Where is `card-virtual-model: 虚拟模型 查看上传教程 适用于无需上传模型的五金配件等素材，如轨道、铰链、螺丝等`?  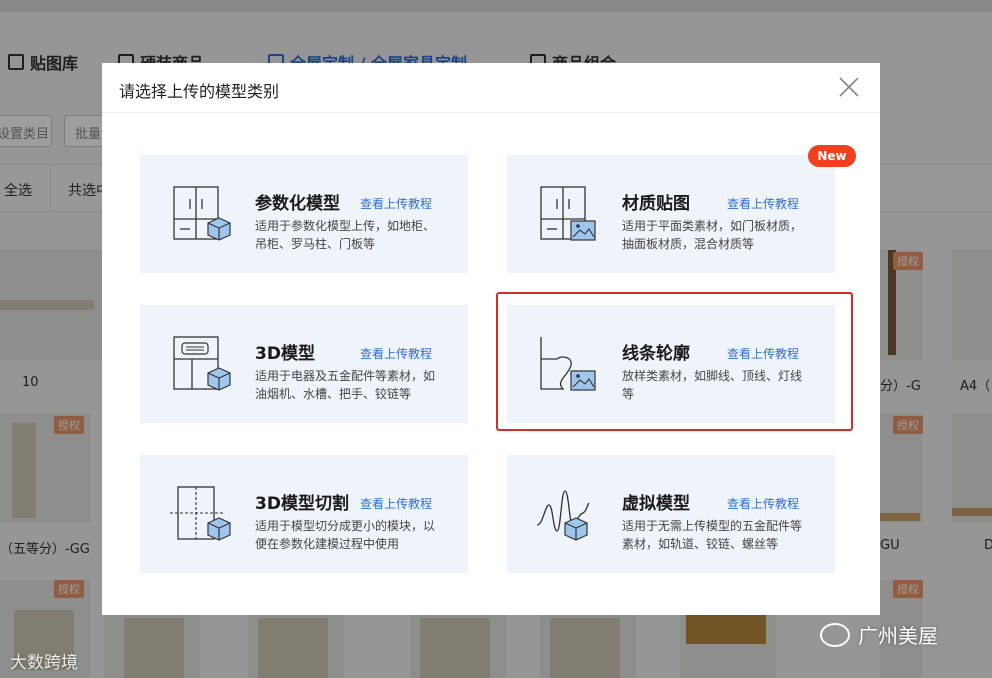
card-virtual-model: 虚拟模型 查看上传教程 适用于无需上传模型的五金配件等素材，如轨道、铰链、螺丝等 is located at coordinates (671, 514).